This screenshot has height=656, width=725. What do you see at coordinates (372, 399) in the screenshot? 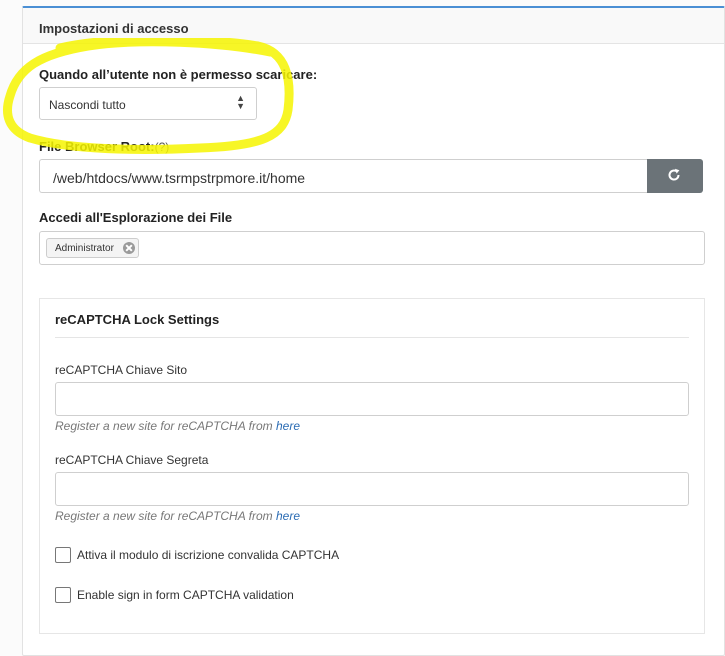
I see `site-key-input` at bounding box center [372, 399].